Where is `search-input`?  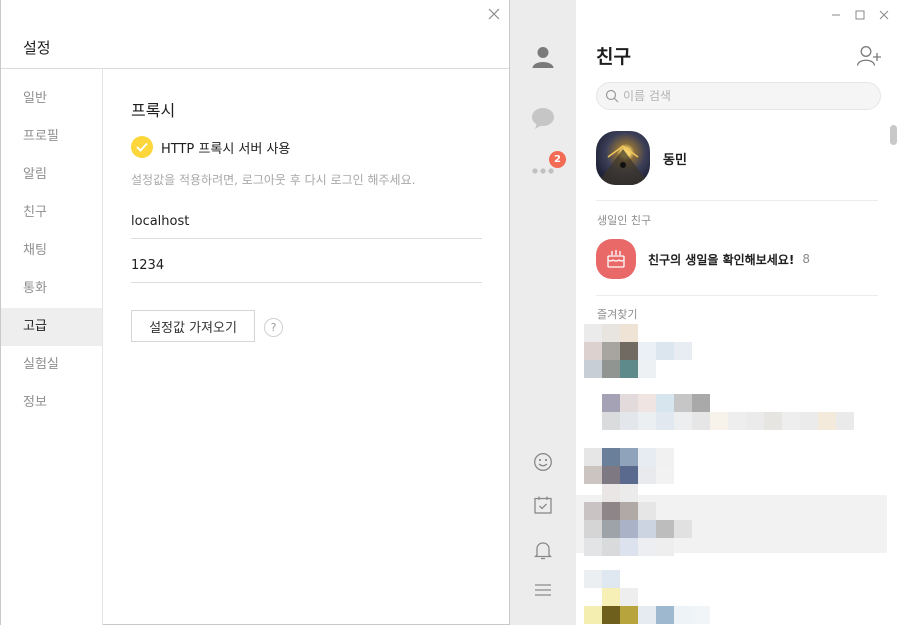
search-input is located at coordinates (743, 96).